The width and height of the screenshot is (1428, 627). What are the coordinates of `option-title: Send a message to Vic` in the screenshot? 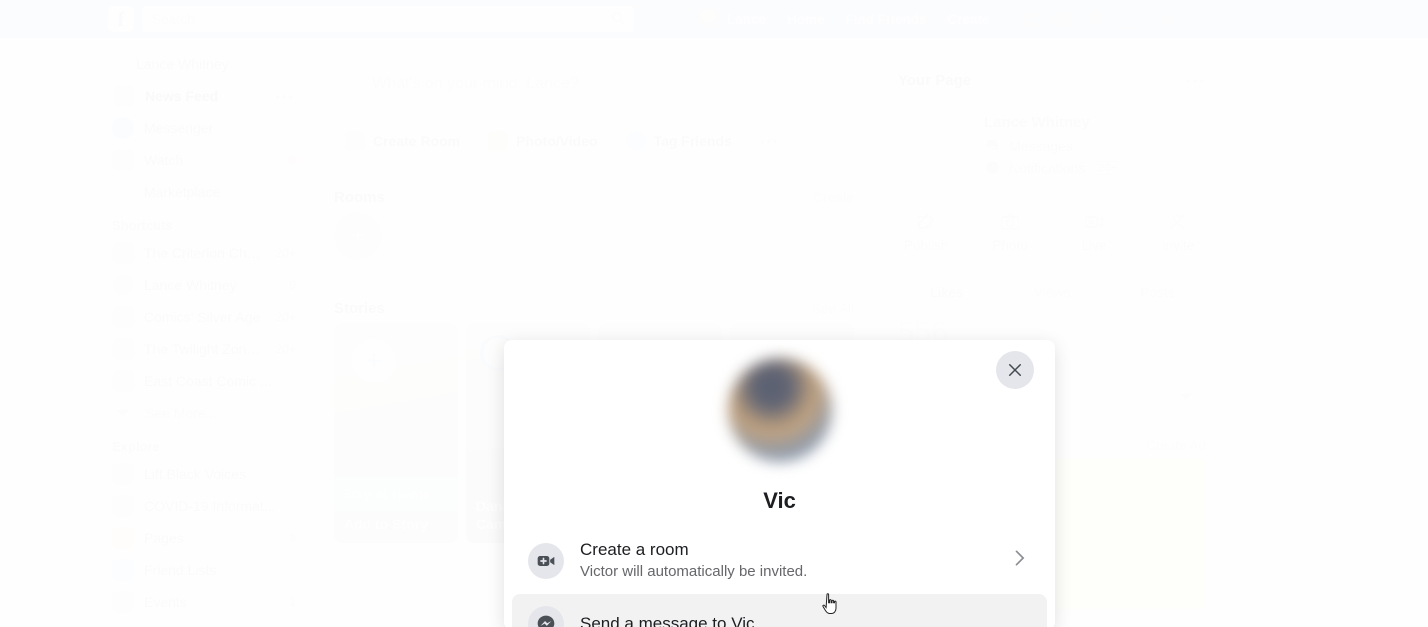 It's located at (667, 620).